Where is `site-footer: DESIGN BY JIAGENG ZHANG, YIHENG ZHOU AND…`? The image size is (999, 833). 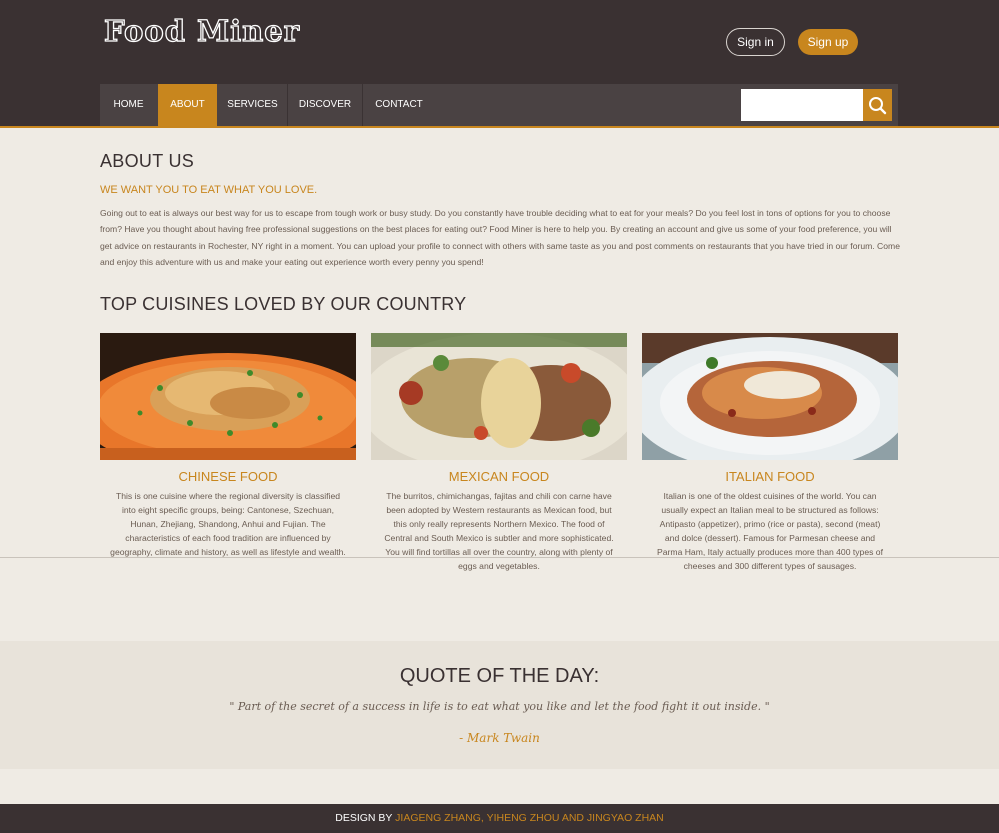
site-footer: DESIGN BY JIAGENG ZHANG, YIHENG ZHOU AND… is located at coordinates (499, 818).